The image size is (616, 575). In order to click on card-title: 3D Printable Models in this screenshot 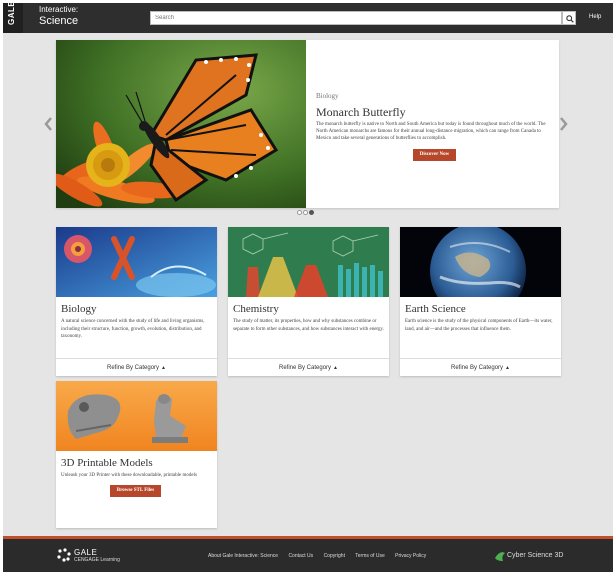, I will do `click(107, 463)`.